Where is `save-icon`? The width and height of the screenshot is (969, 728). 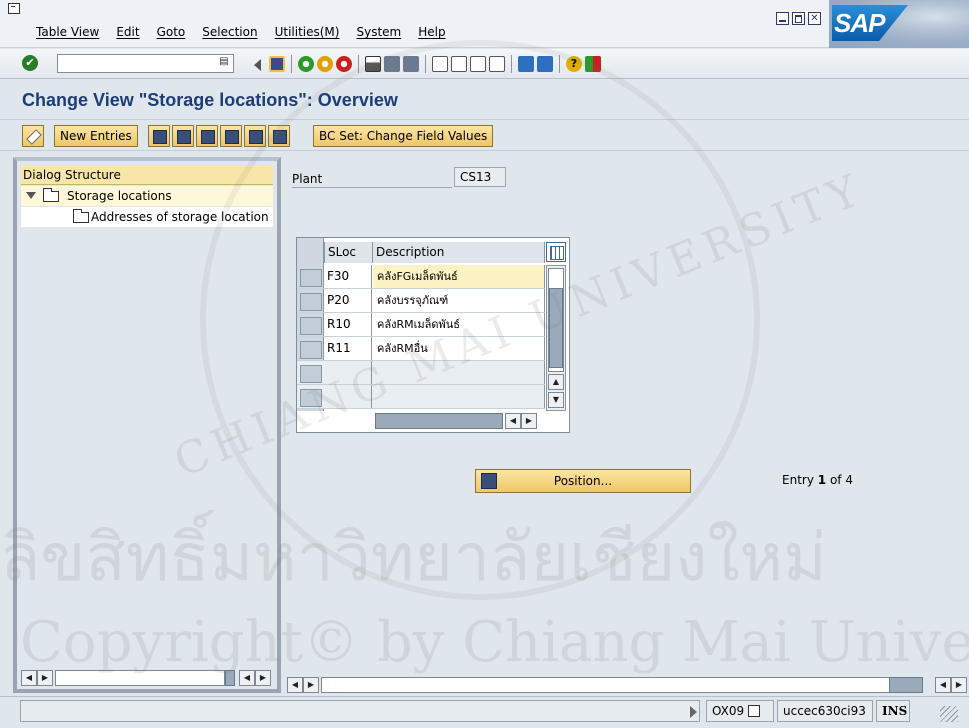
save-icon is located at coordinates (277, 64).